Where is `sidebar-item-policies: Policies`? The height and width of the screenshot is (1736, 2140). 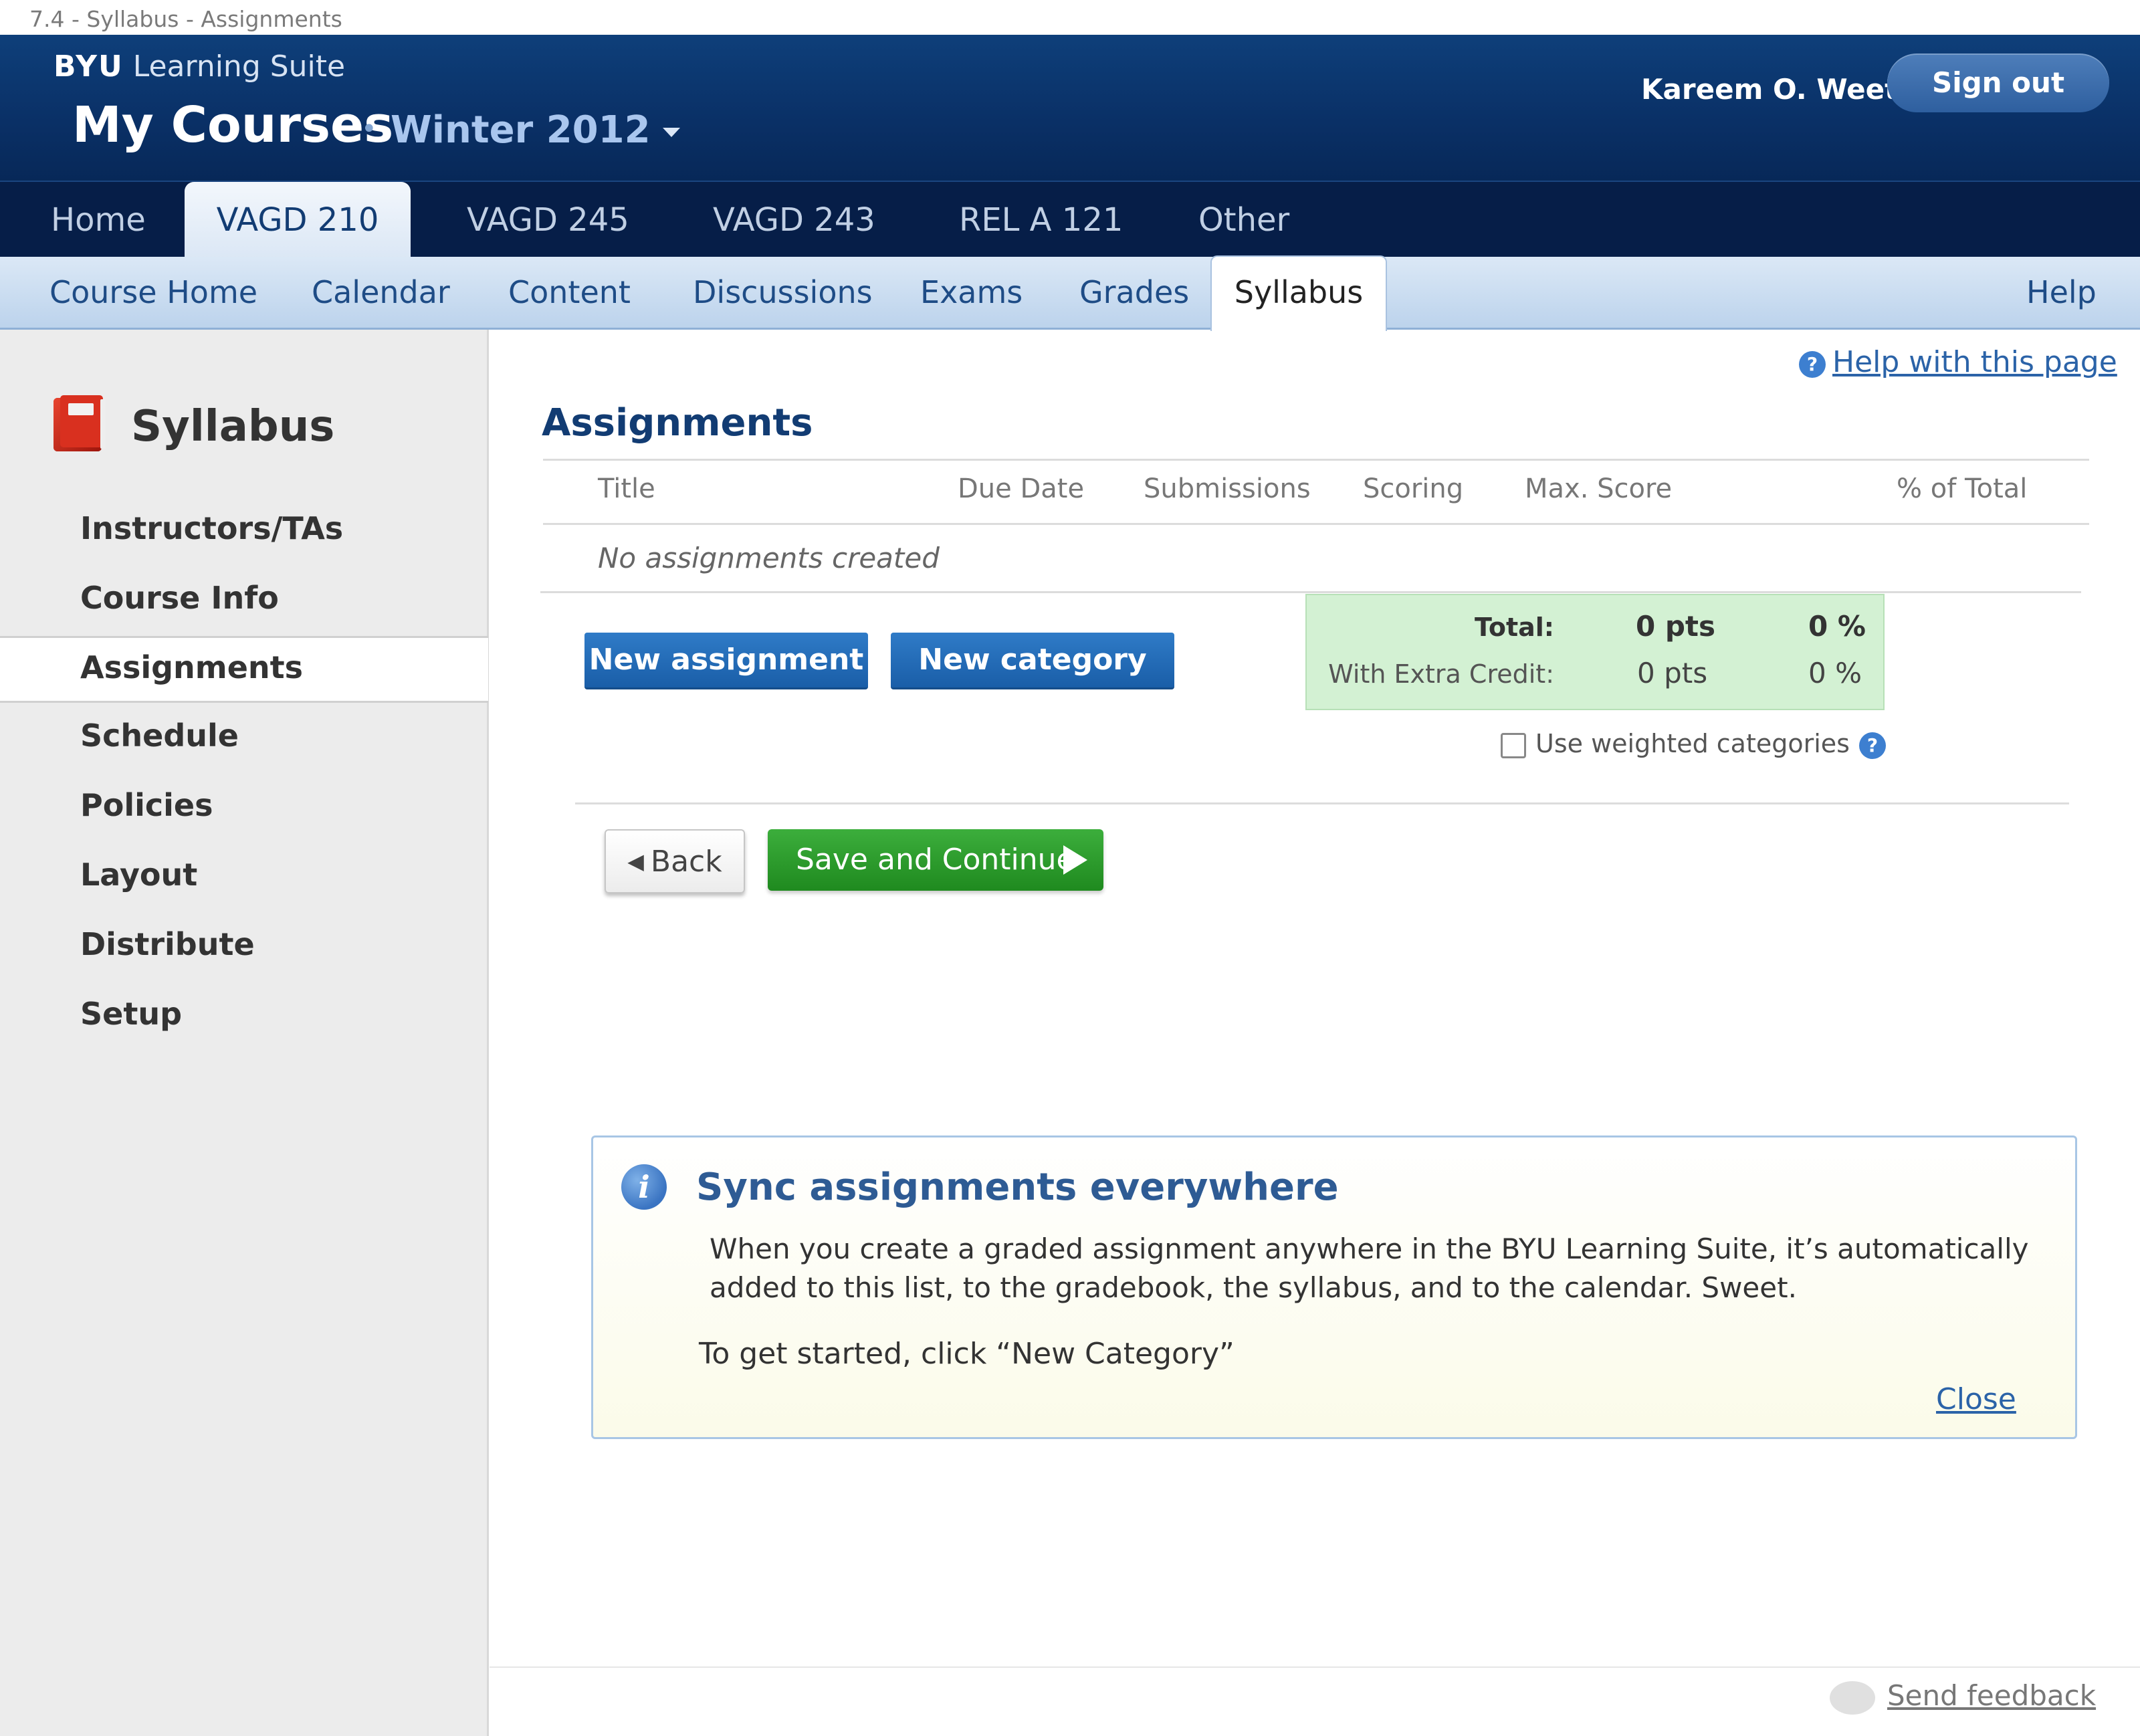
sidebar-item-policies: Policies is located at coordinates (146, 805).